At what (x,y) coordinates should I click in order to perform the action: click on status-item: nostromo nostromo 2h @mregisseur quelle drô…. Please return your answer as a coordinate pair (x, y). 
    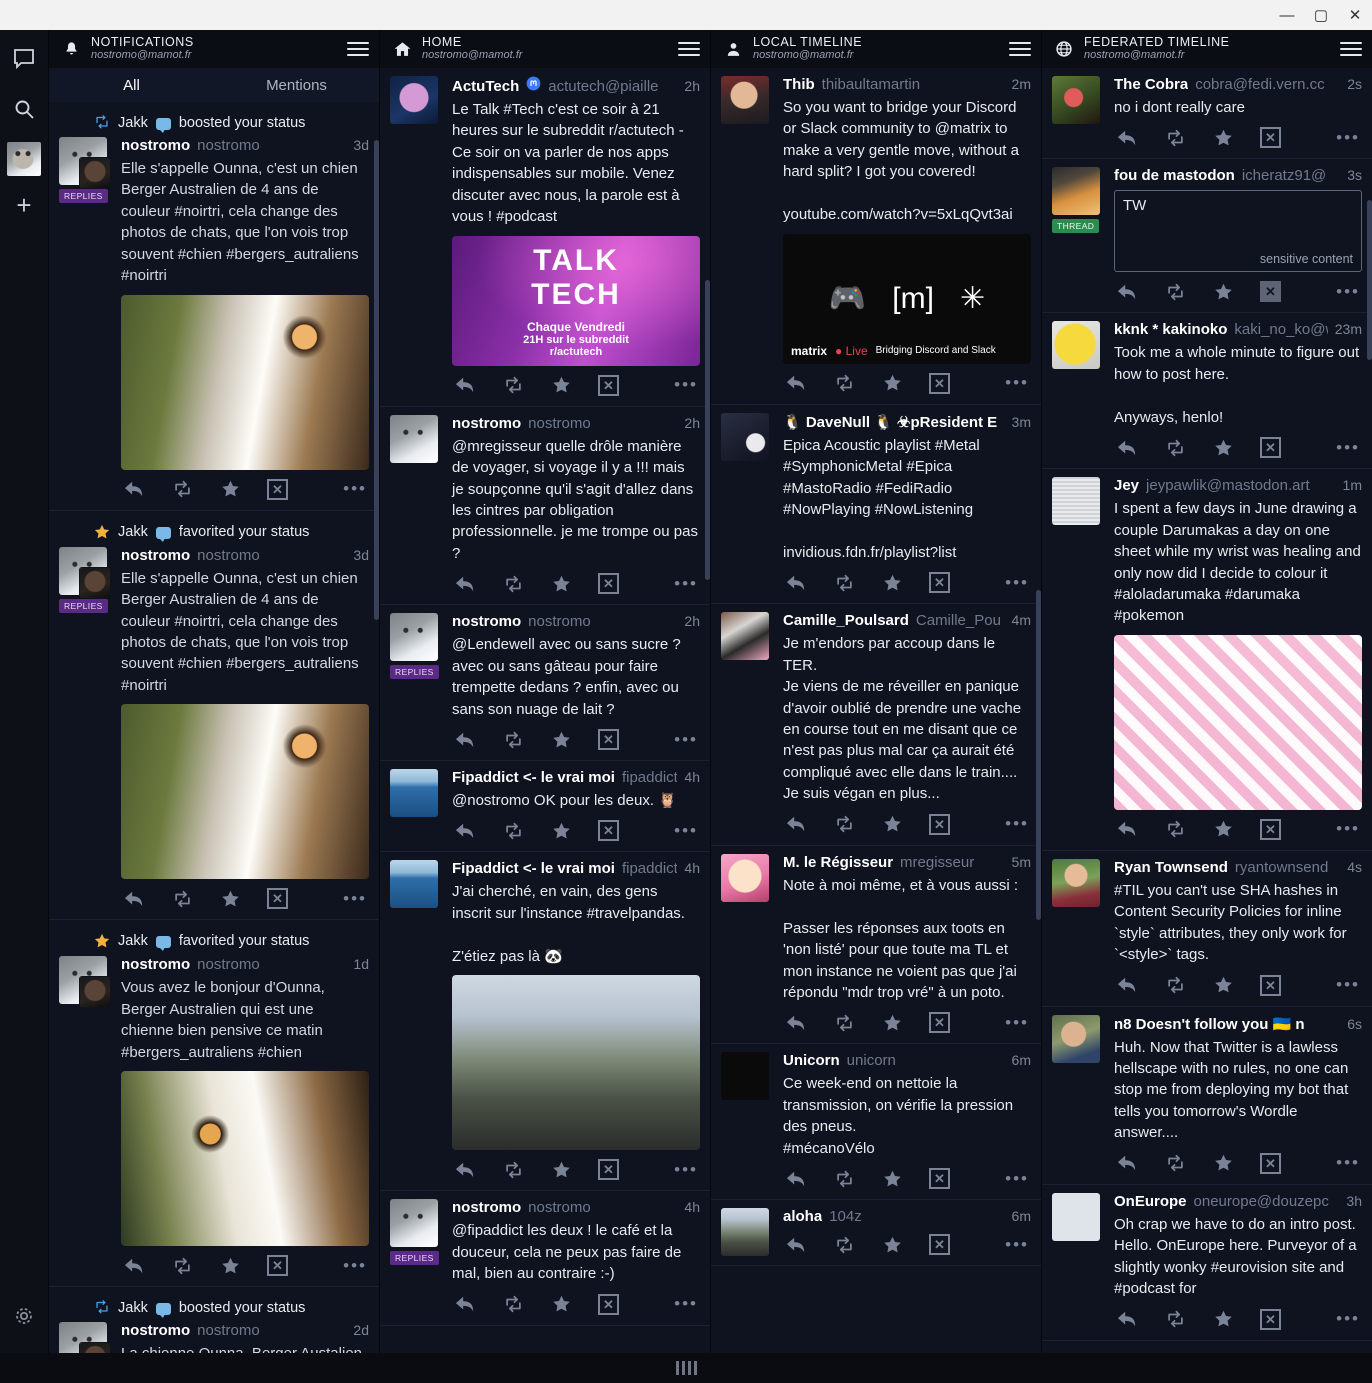
    Looking at the image, I should click on (545, 506).